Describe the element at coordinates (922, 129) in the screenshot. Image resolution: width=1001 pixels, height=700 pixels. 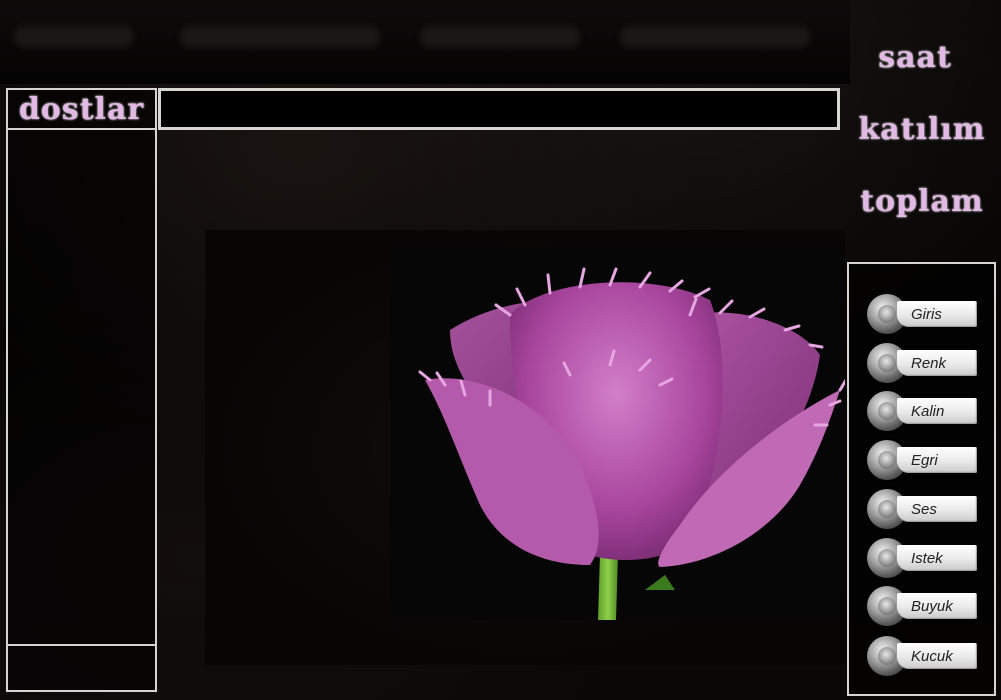
I see `stat-katilim: katılım` at that location.